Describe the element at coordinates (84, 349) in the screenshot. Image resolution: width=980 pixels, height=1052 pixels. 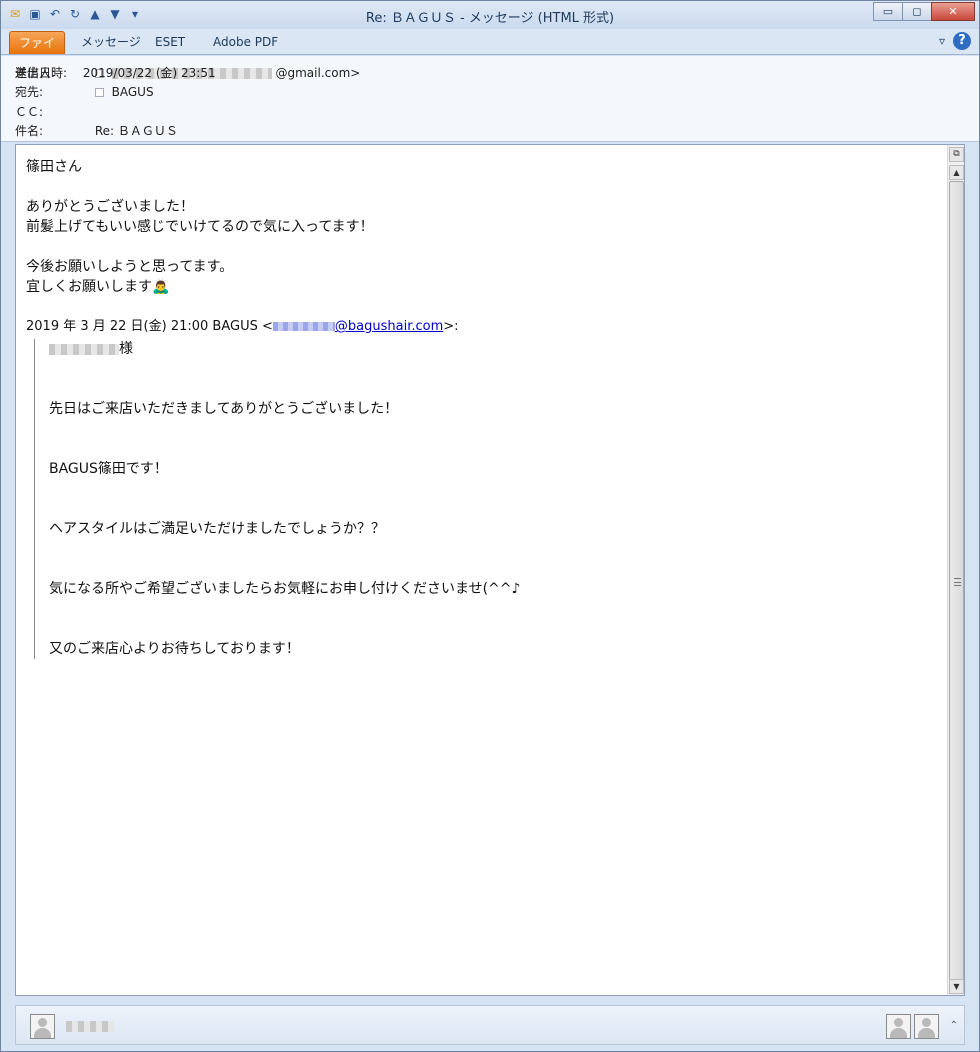
I see `redacted-recipient-name` at that location.